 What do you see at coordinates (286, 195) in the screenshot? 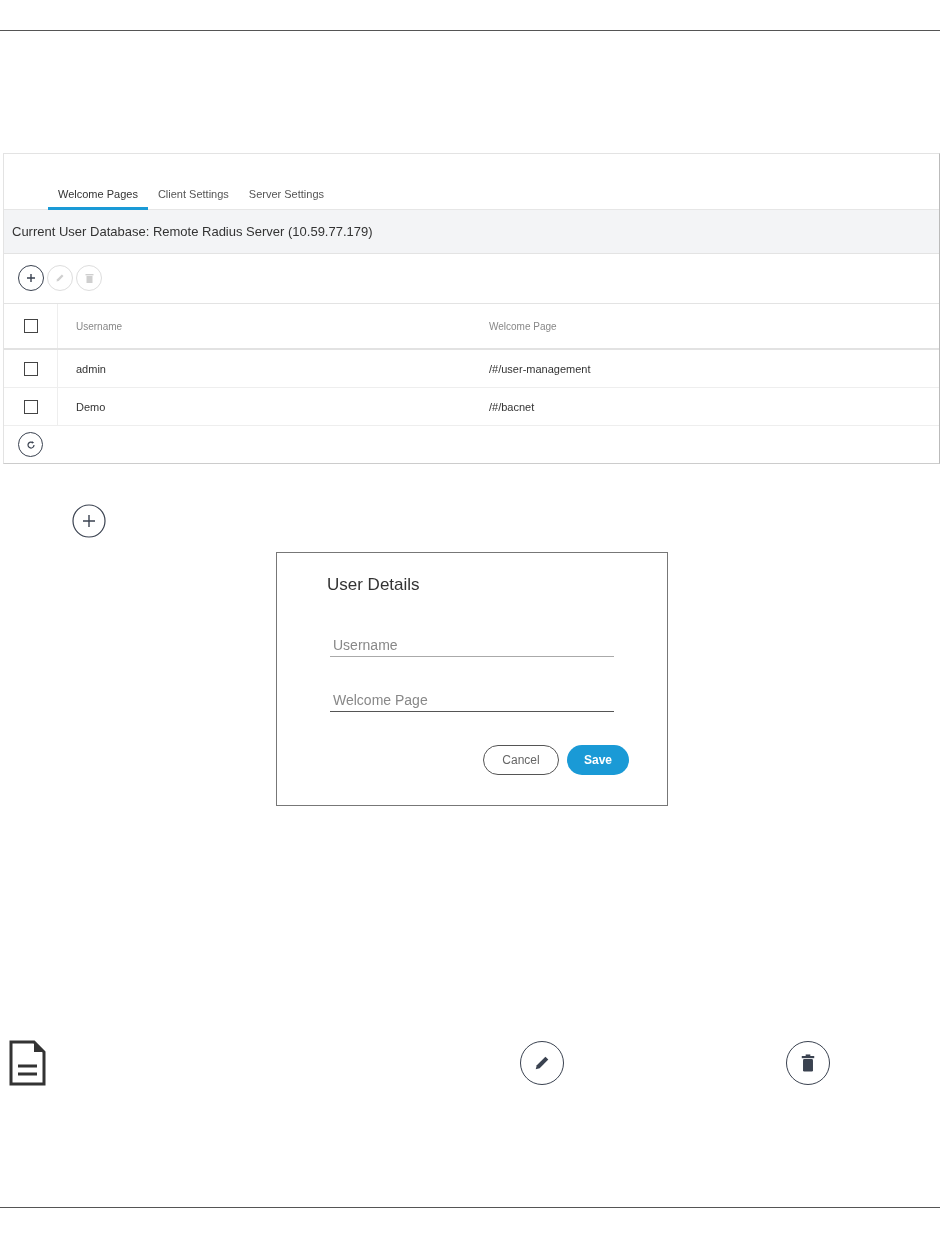
I see `tab: Server Settings` at bounding box center [286, 195].